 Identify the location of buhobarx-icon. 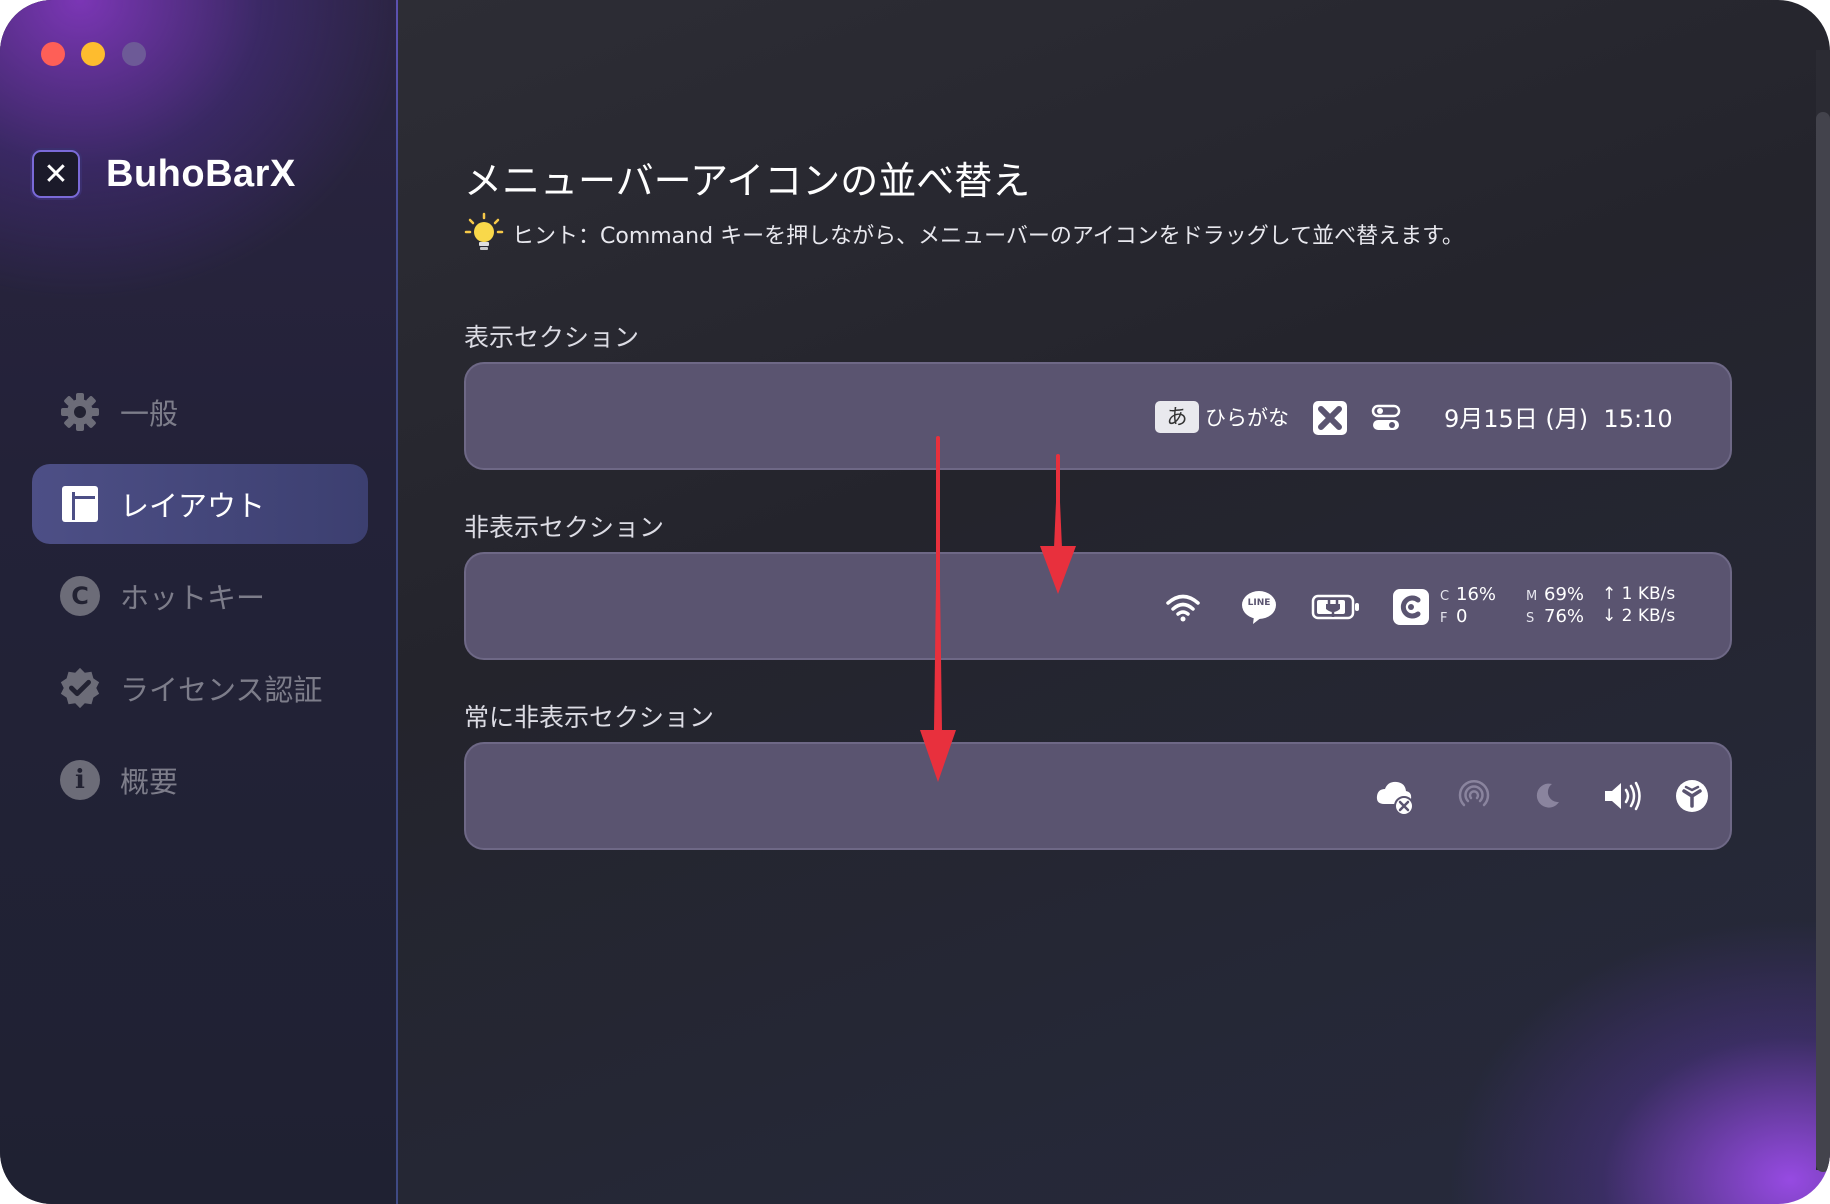
(1330, 418).